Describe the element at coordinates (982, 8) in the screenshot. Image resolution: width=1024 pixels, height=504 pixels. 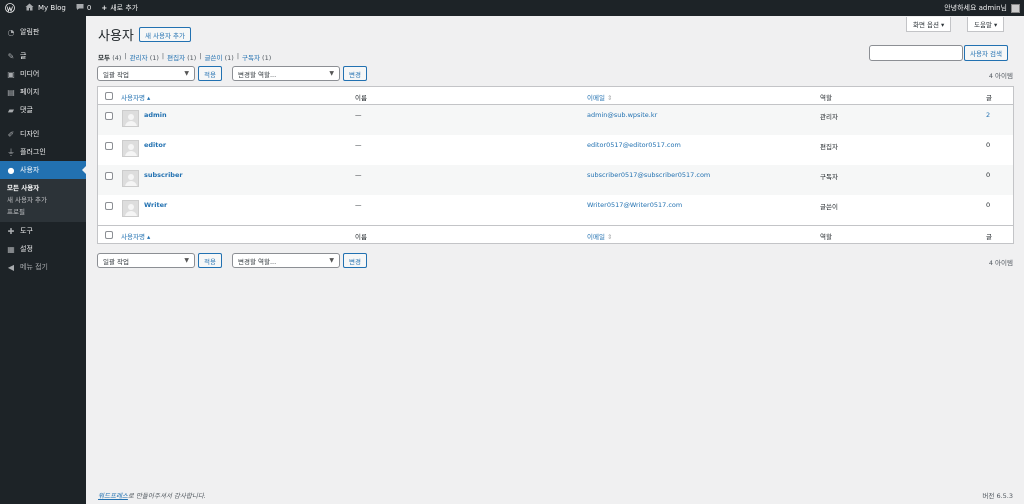
I see `my-account: 안녕하세요 admin님` at that location.